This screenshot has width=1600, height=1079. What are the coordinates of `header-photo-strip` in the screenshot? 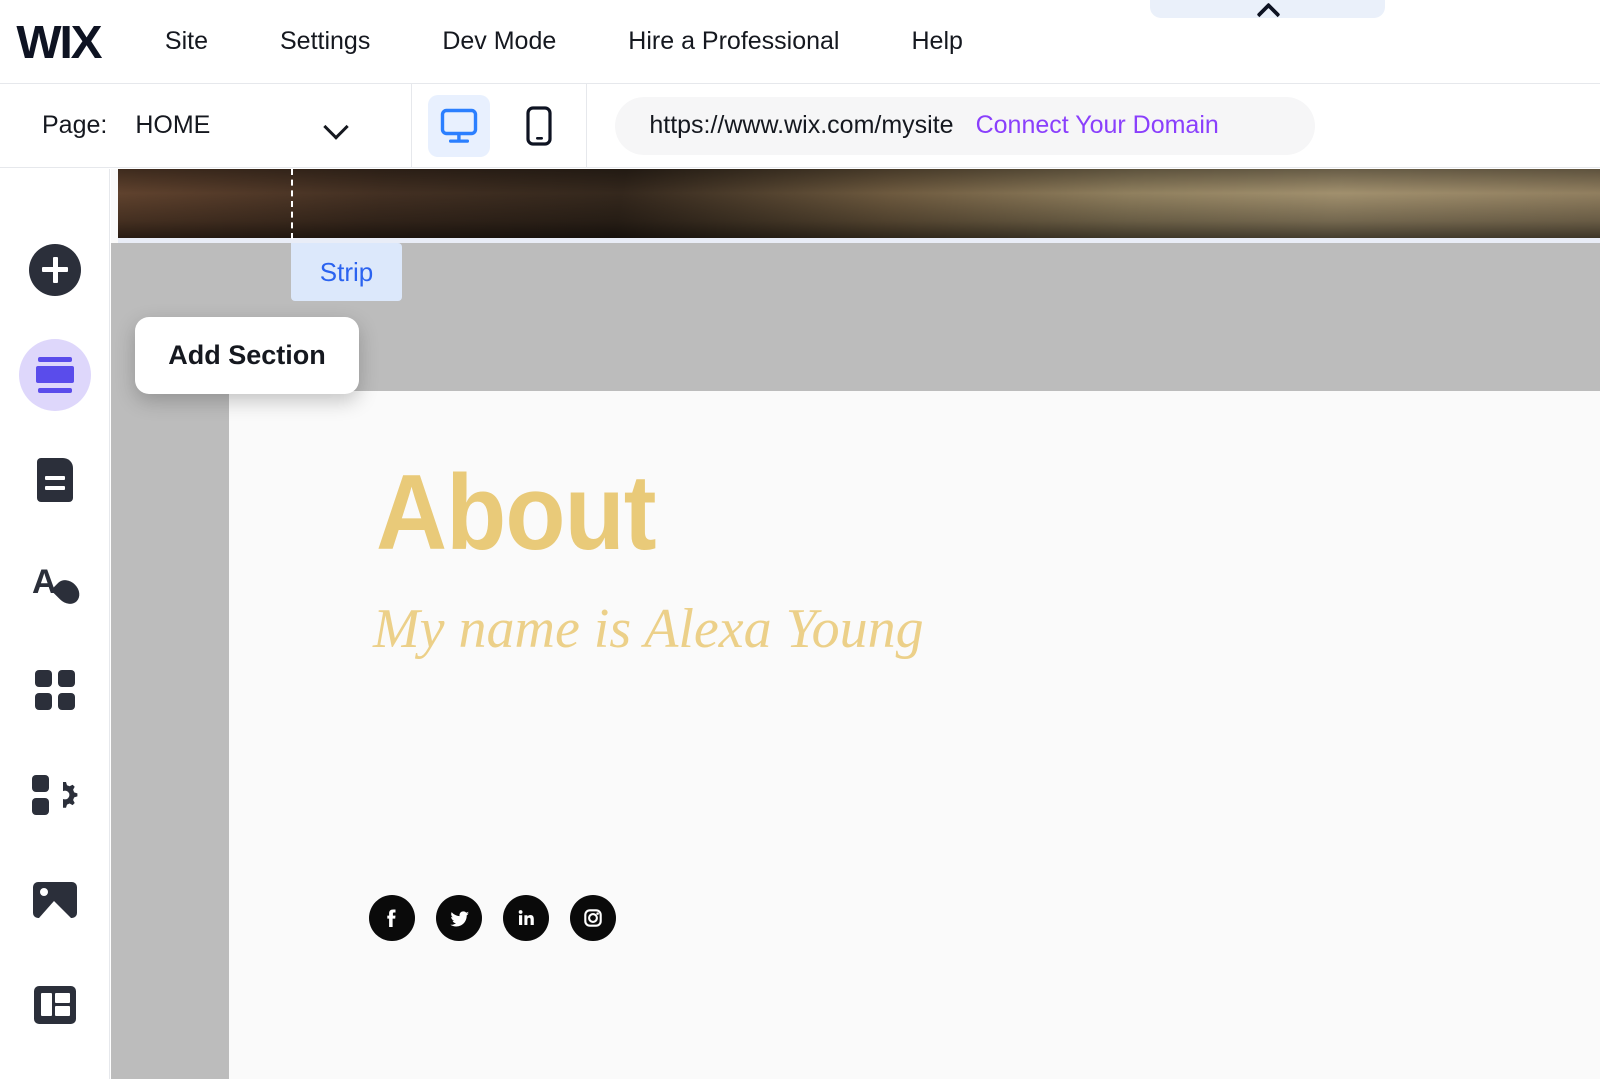 It's located at (859, 203).